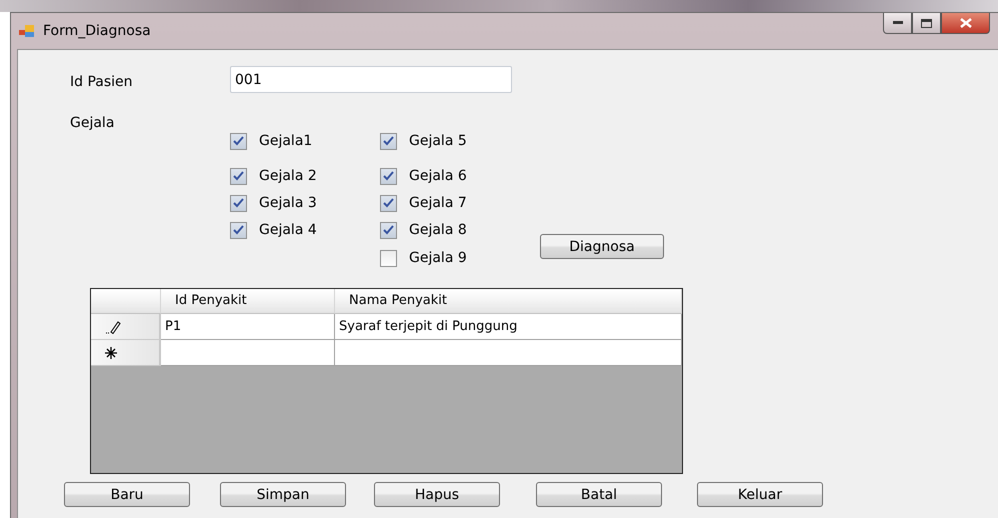  Describe the element at coordinates (460, 203) in the screenshot. I see `checkbox: Gejala 7` at that location.